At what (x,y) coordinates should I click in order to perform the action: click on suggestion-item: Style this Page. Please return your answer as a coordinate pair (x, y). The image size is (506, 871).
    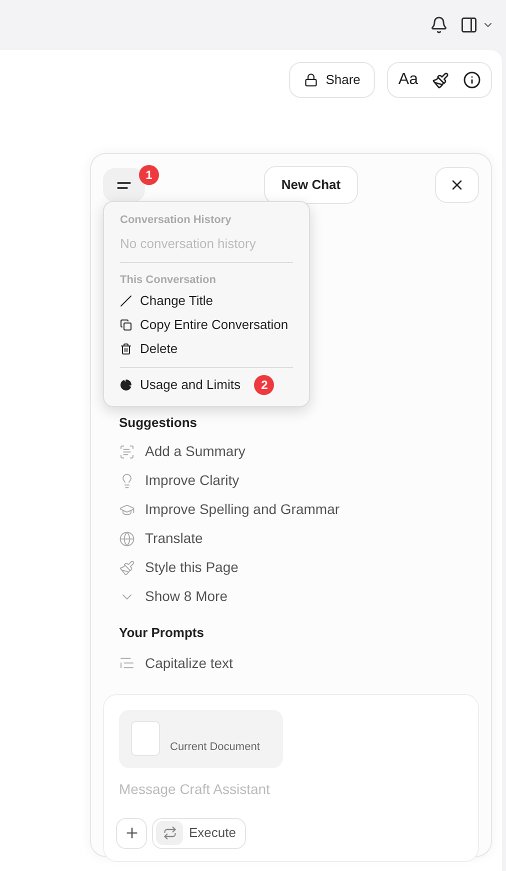
    Looking at the image, I should click on (291, 567).